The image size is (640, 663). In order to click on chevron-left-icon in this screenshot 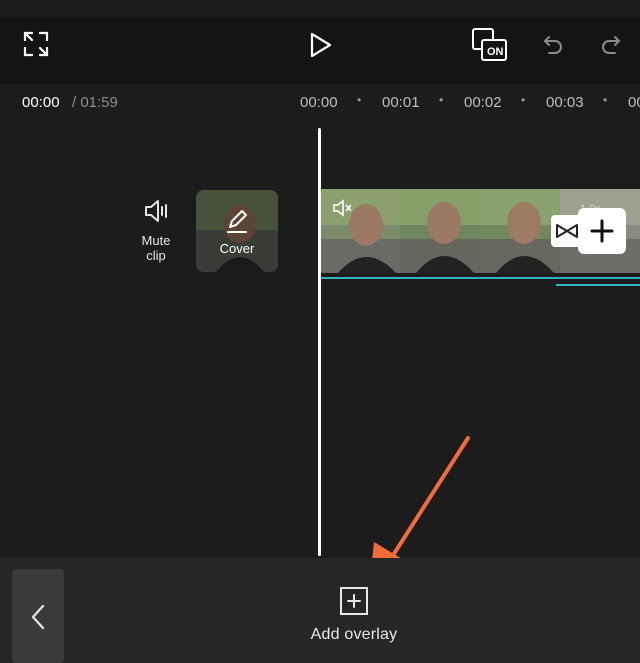, I will do `click(38, 617)`.